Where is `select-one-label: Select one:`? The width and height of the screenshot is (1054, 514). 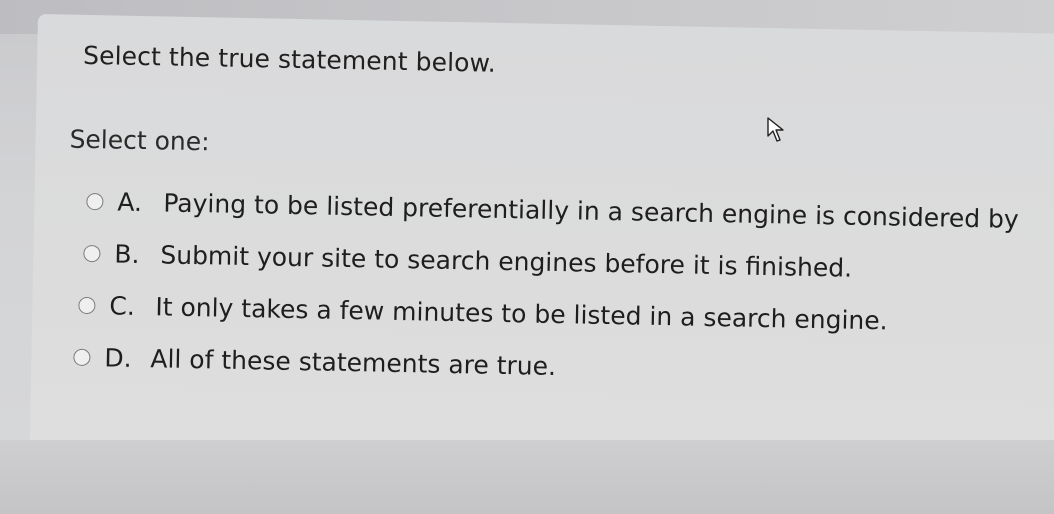
select-one-label: Select one: is located at coordinates (139, 140).